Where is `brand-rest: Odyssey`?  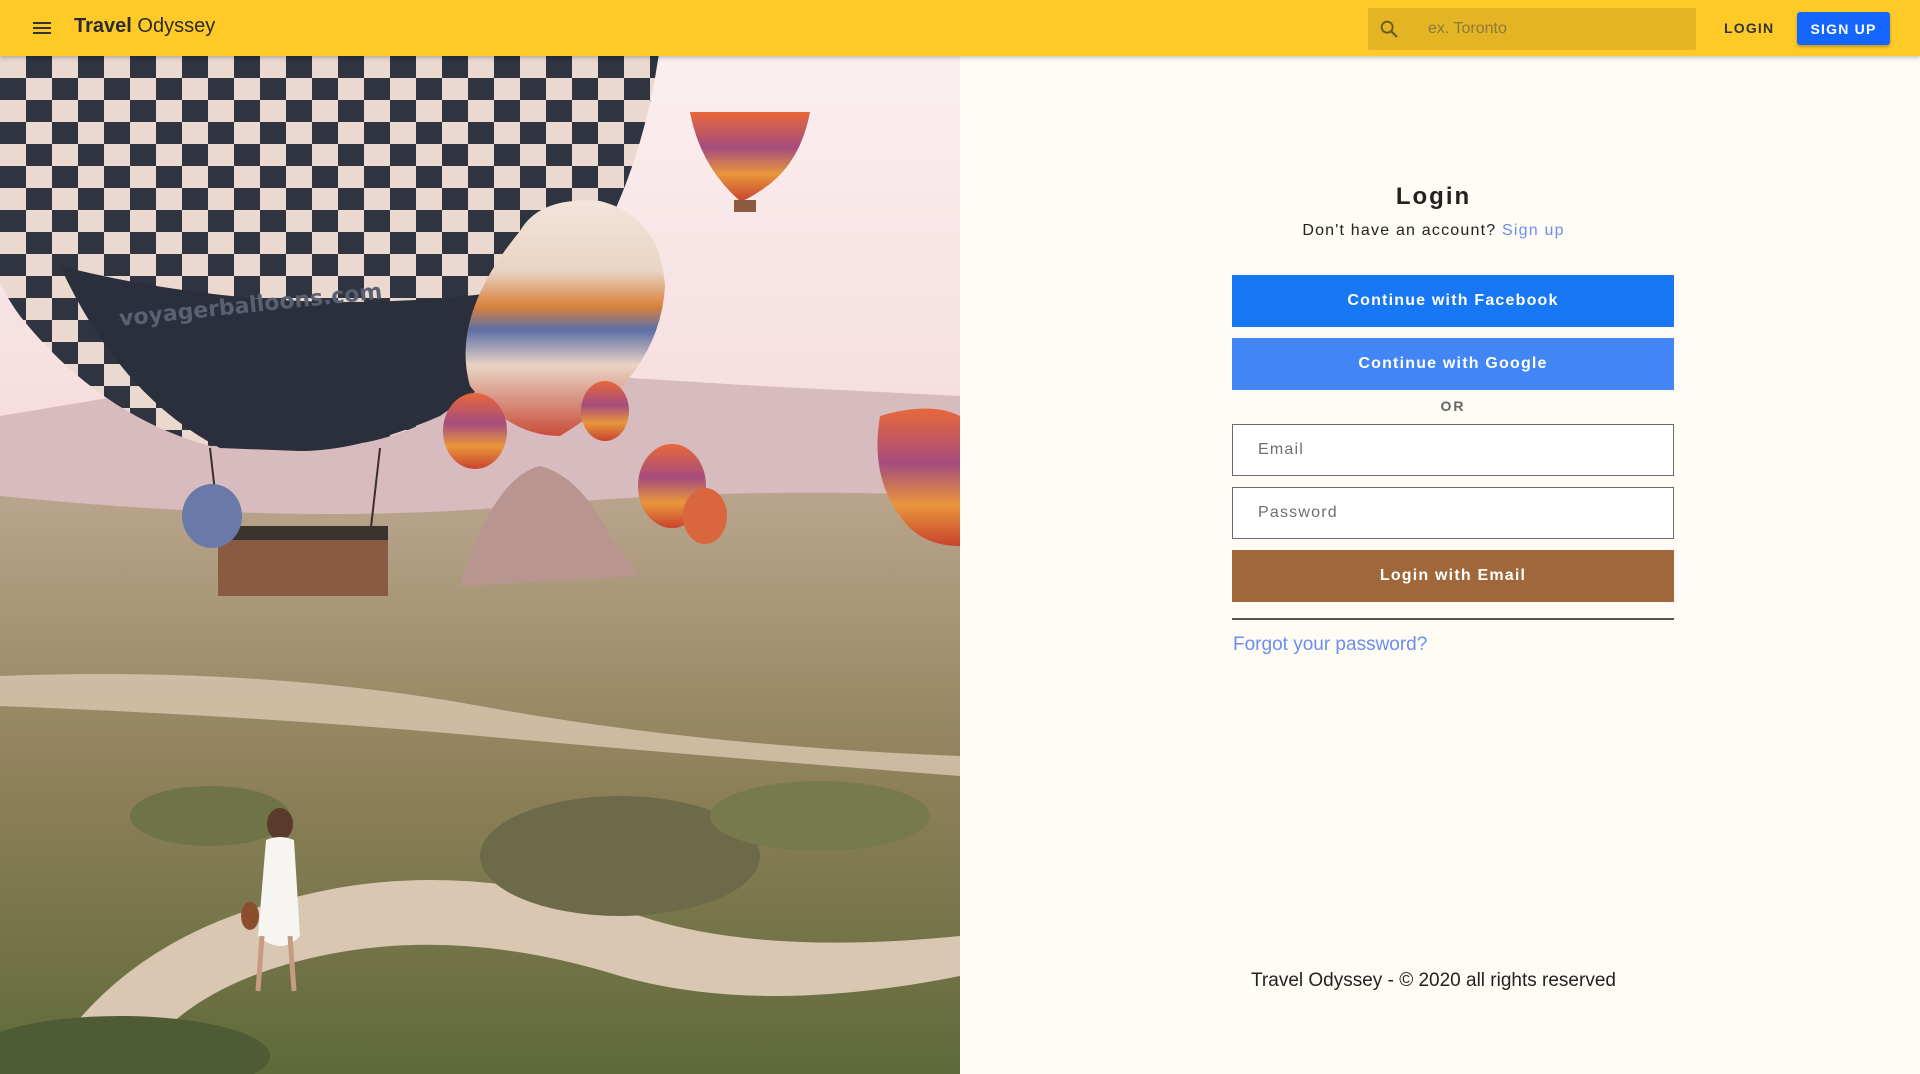 brand-rest: Odyssey is located at coordinates (173, 26).